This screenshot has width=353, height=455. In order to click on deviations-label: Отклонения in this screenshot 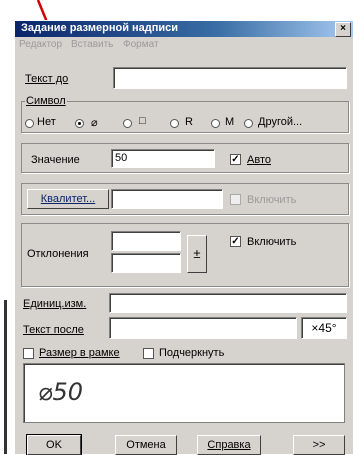, I will do `click(58, 254)`.